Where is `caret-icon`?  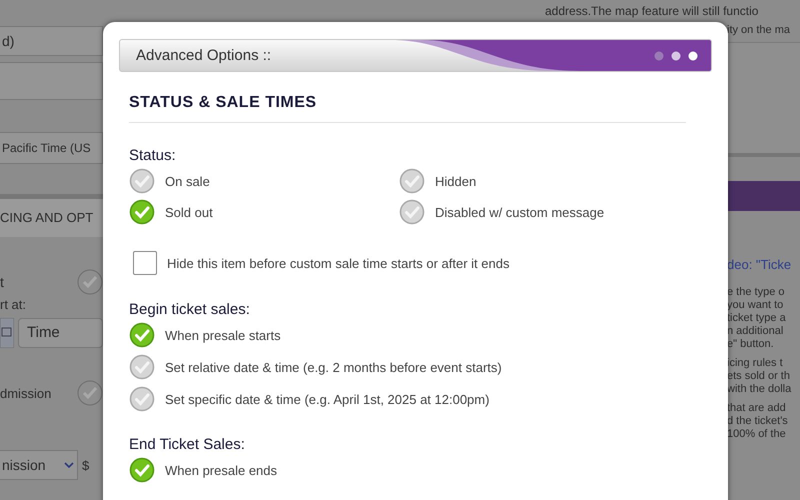 caret-icon is located at coordinates (69, 465).